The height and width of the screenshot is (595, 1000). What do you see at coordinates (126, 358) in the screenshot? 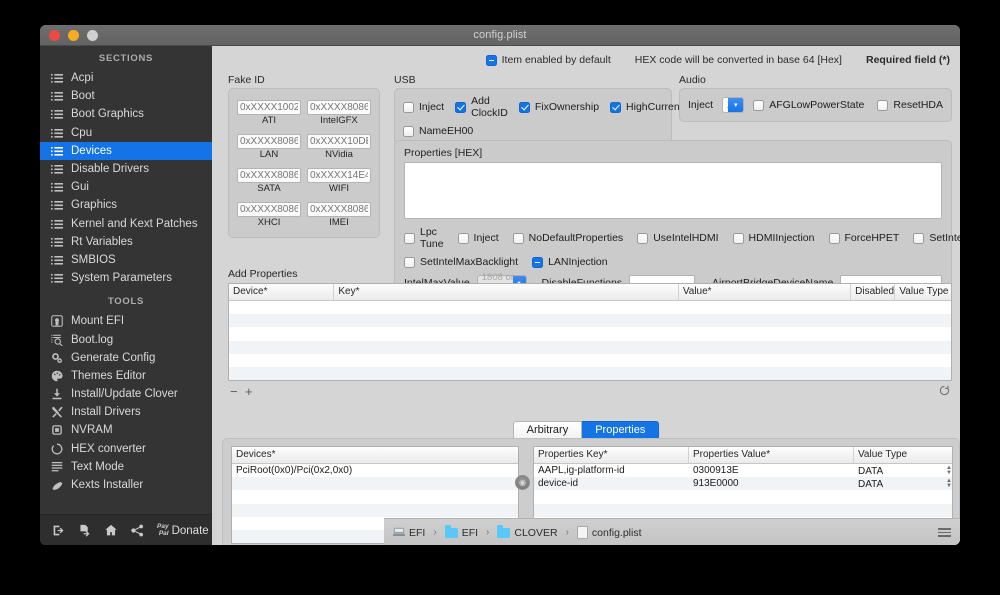
I see `sidebar-tool-generate-config: Generate Config` at bounding box center [126, 358].